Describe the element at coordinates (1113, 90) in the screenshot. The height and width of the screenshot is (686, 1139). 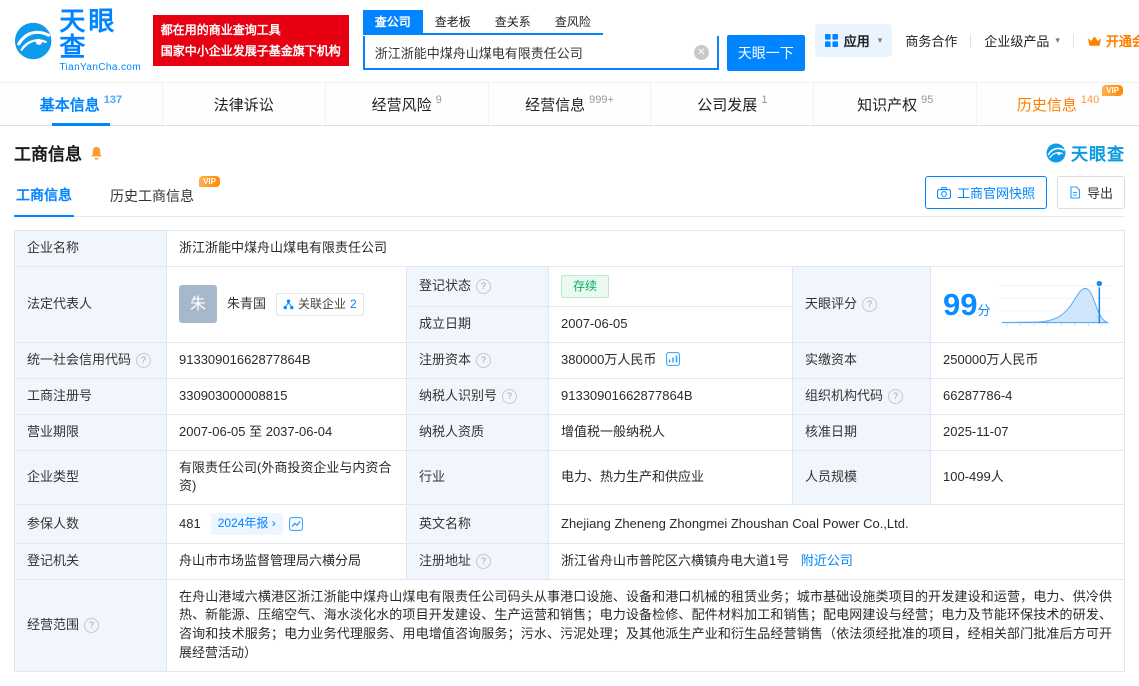
I see `vip-badge: VIP` at that location.